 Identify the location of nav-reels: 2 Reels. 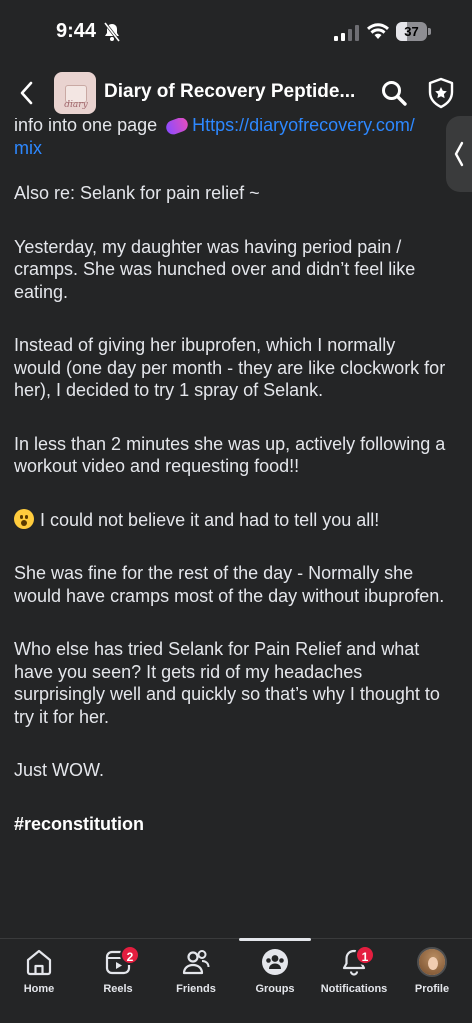
(118, 976).